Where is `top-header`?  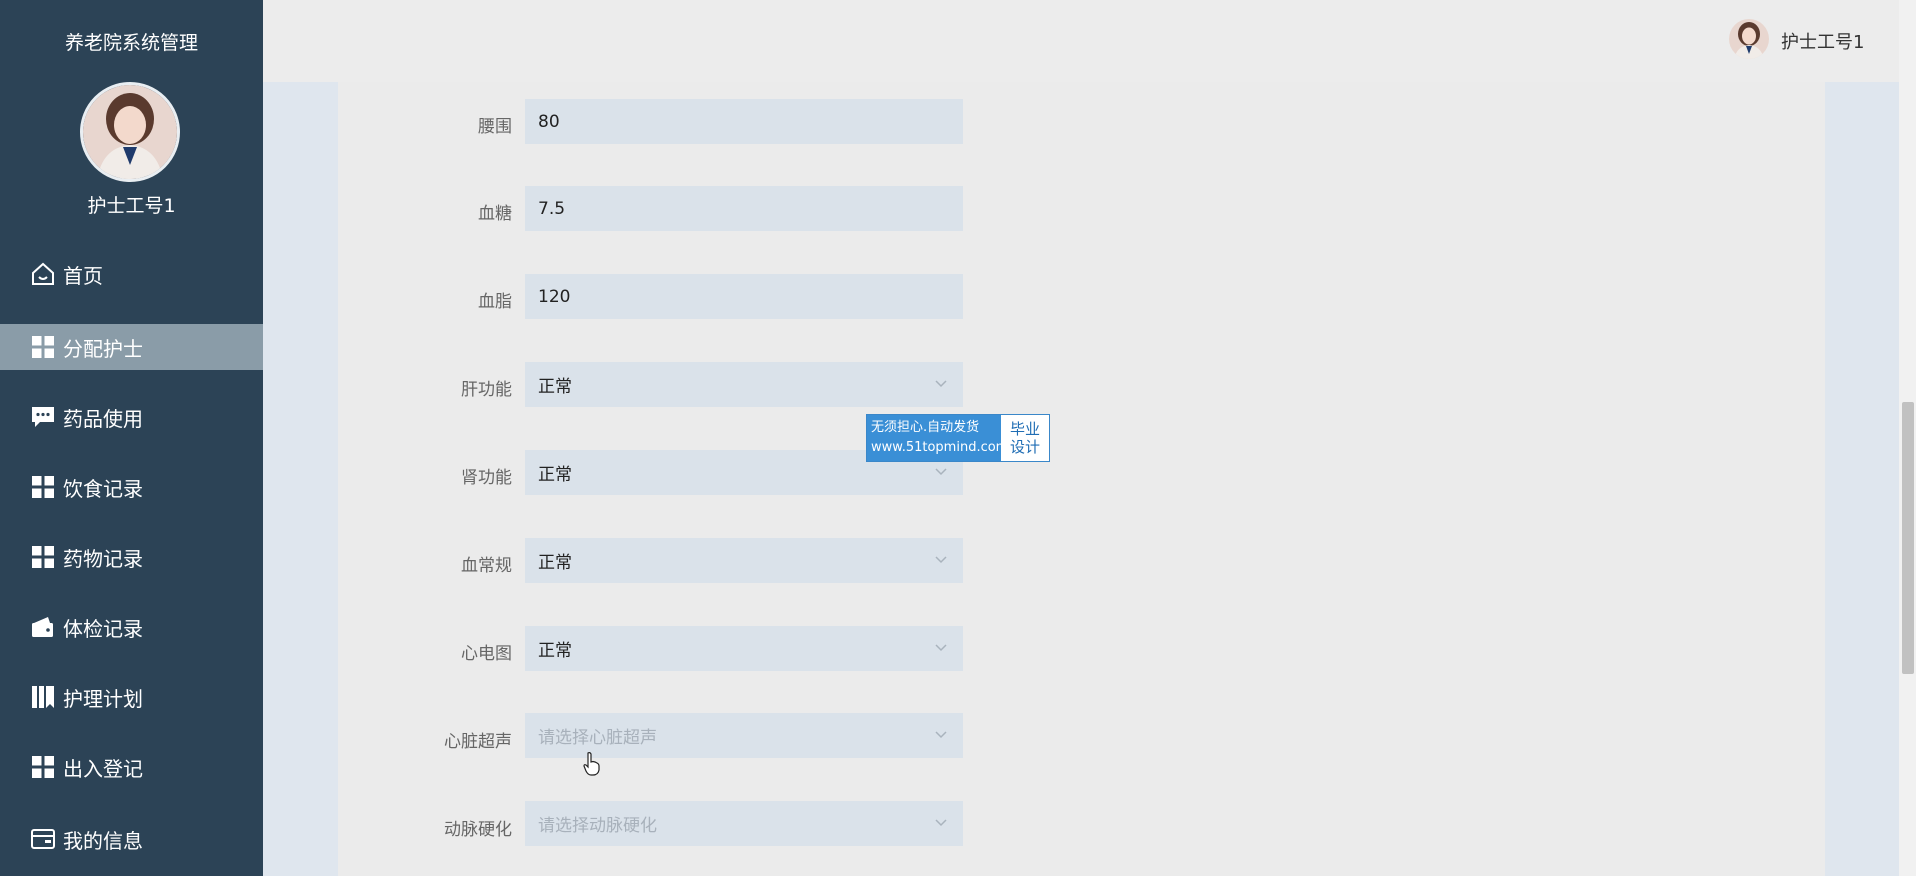
top-header is located at coordinates (1089, 41).